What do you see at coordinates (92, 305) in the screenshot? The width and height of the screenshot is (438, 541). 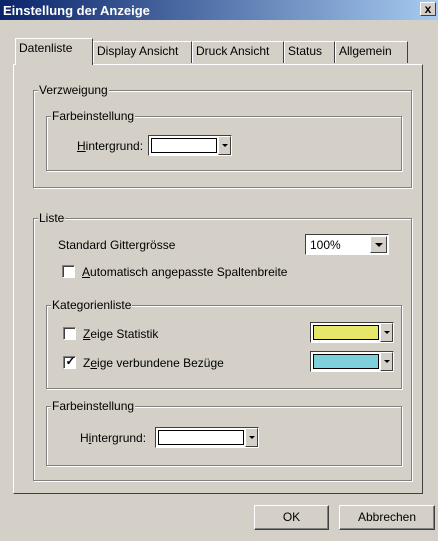 I see `group-kategorienliste-title: Kategorienliste` at bounding box center [92, 305].